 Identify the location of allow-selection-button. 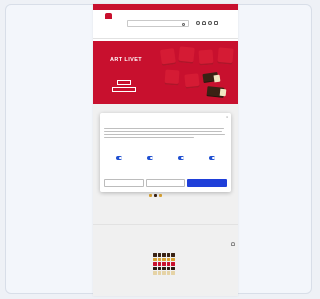
(165, 183).